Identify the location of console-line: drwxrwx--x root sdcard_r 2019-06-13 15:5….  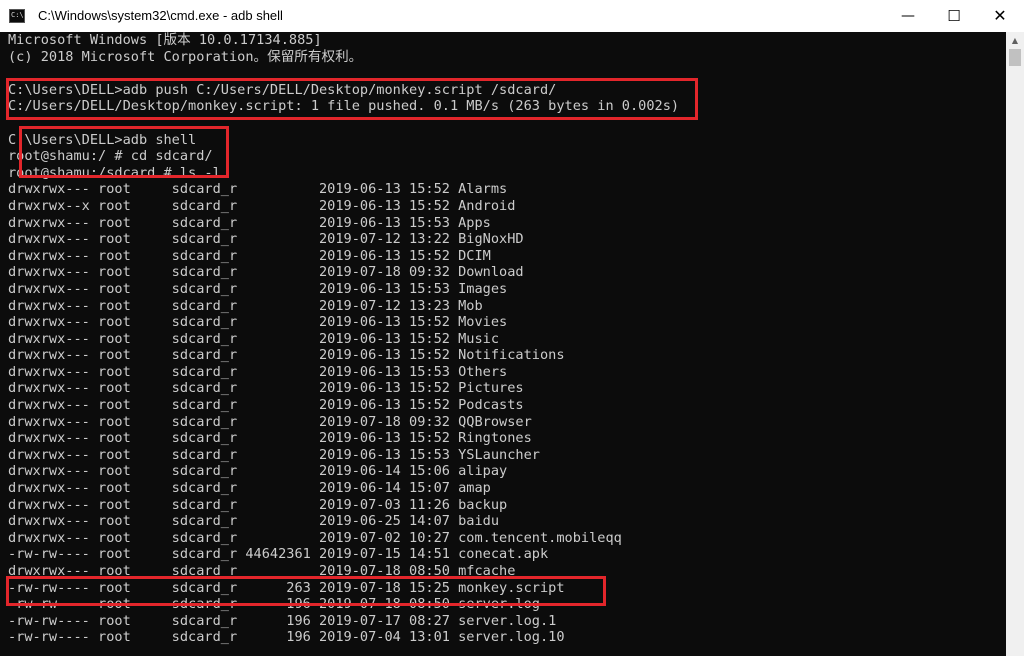
(262, 205).